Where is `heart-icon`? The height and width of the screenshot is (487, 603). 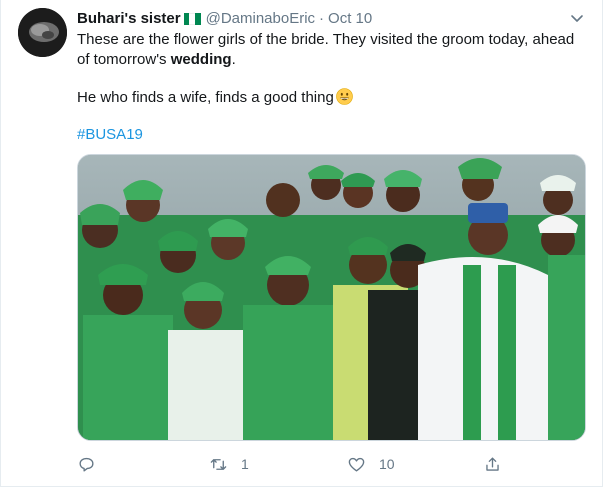 heart-icon is located at coordinates (356, 464).